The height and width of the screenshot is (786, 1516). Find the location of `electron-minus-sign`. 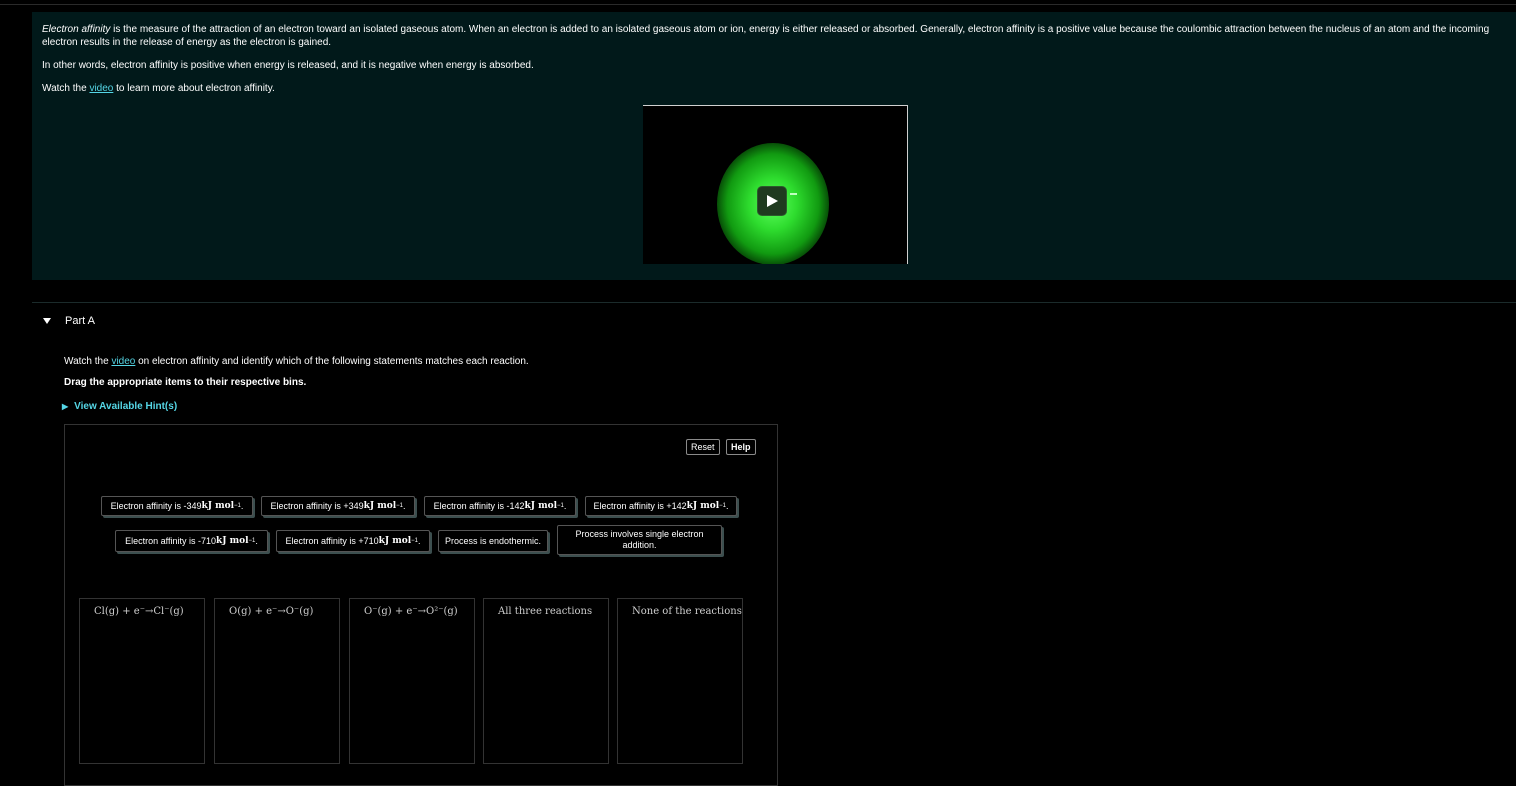

electron-minus-sign is located at coordinates (793, 194).